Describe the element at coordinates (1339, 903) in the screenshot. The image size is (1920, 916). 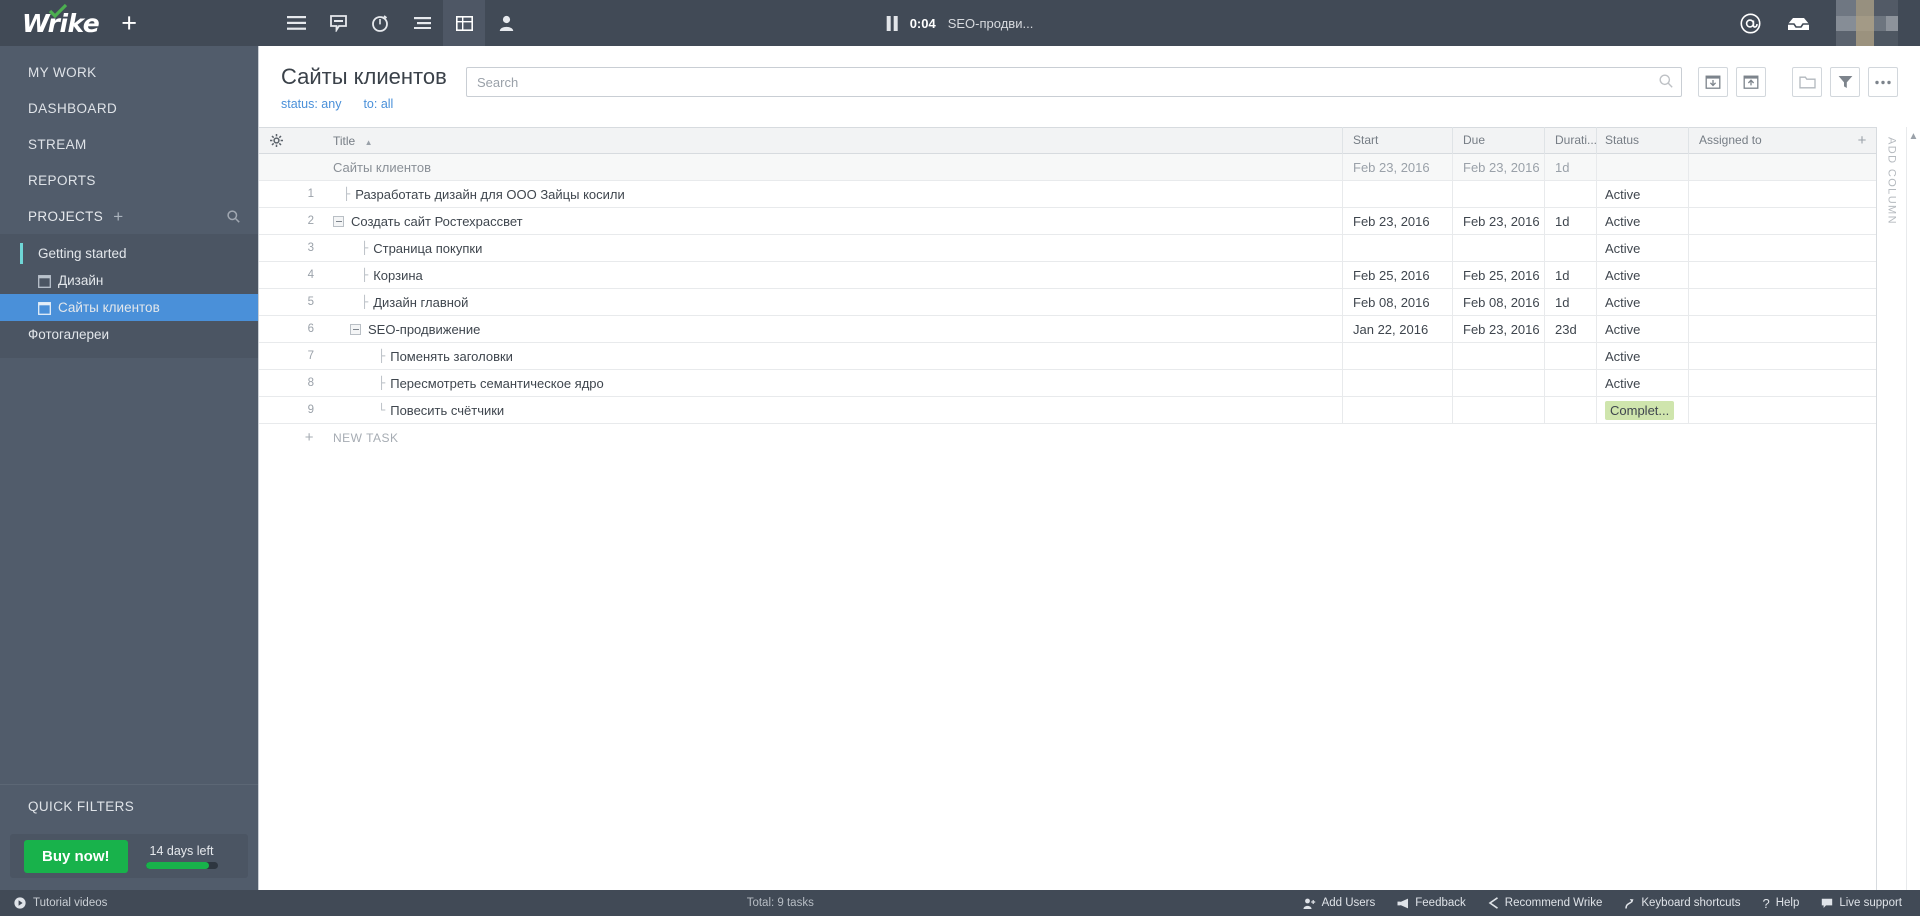
I see `add-users-link: Add Users` at that location.